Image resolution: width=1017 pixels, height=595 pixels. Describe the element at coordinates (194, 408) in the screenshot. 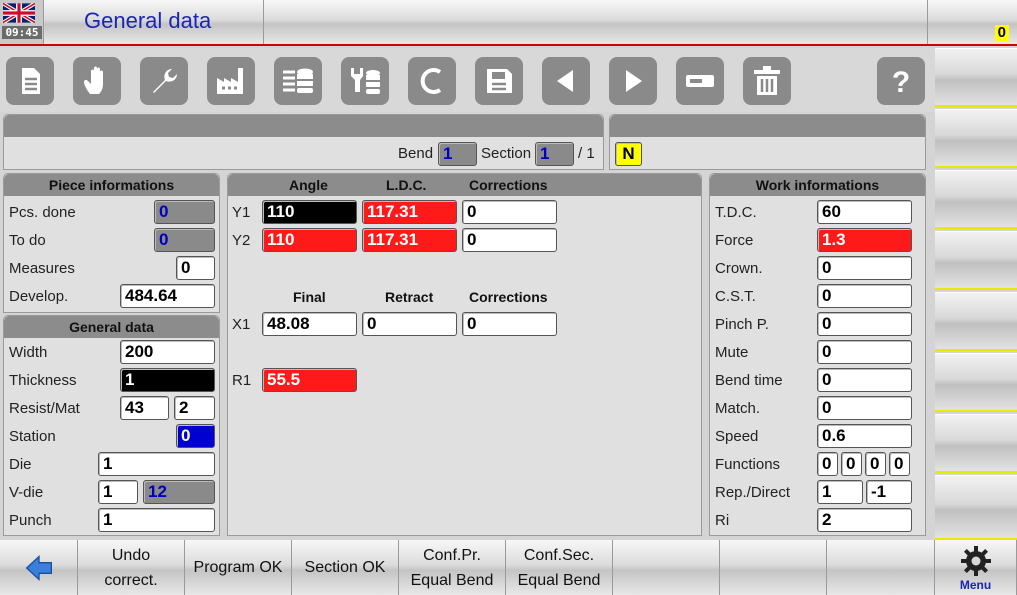

I see `material-field: 2` at that location.